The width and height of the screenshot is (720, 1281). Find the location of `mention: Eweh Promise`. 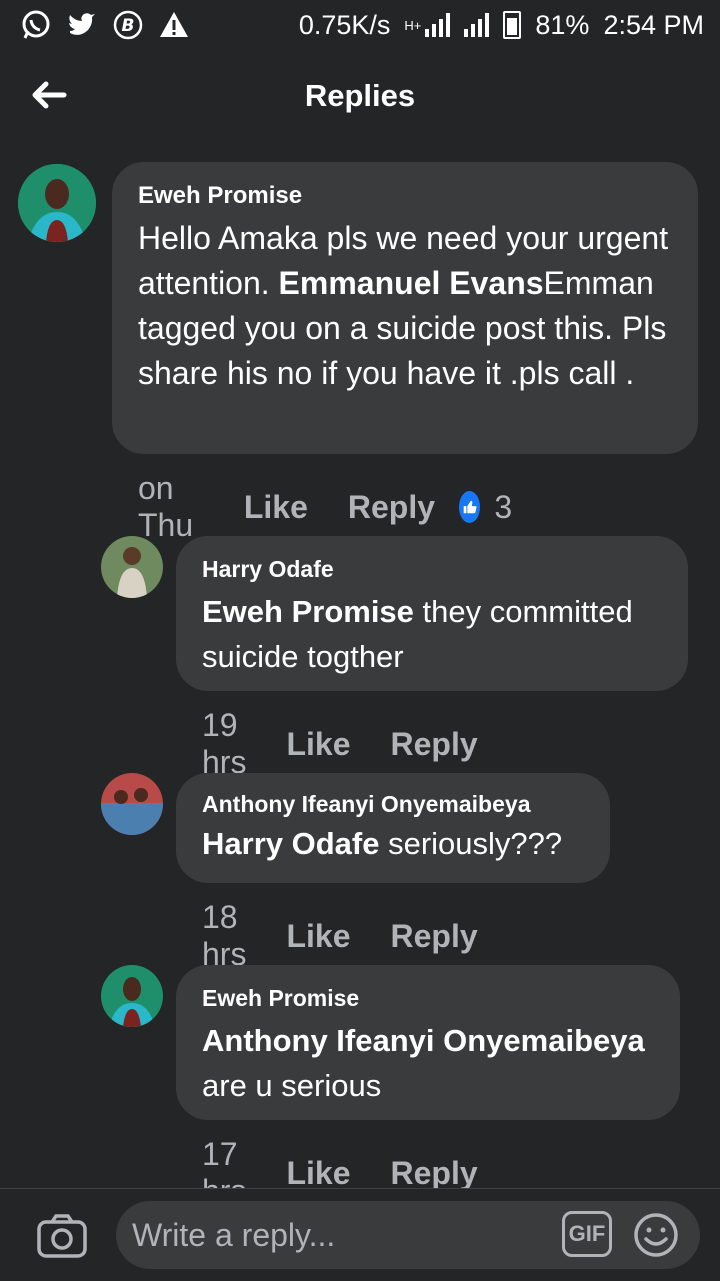

mention: Eweh Promise is located at coordinates (308, 611).